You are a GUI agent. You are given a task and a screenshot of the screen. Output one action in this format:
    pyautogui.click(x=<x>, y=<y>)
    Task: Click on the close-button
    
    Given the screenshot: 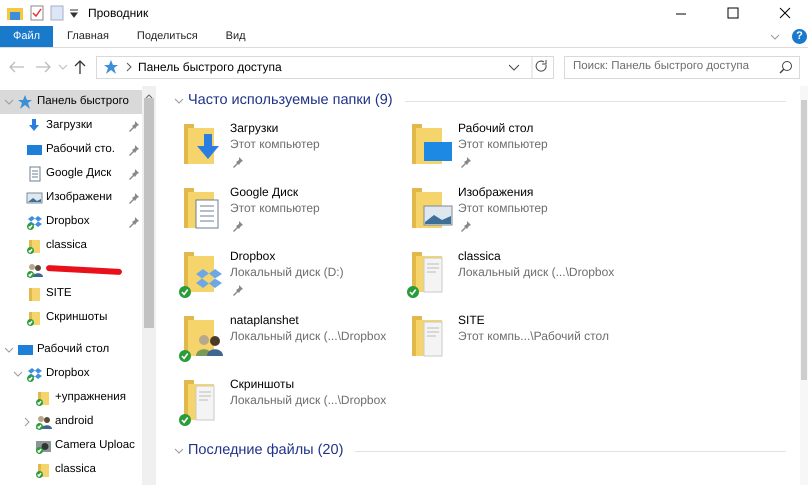 What is the action you would take?
    pyautogui.click(x=785, y=13)
    